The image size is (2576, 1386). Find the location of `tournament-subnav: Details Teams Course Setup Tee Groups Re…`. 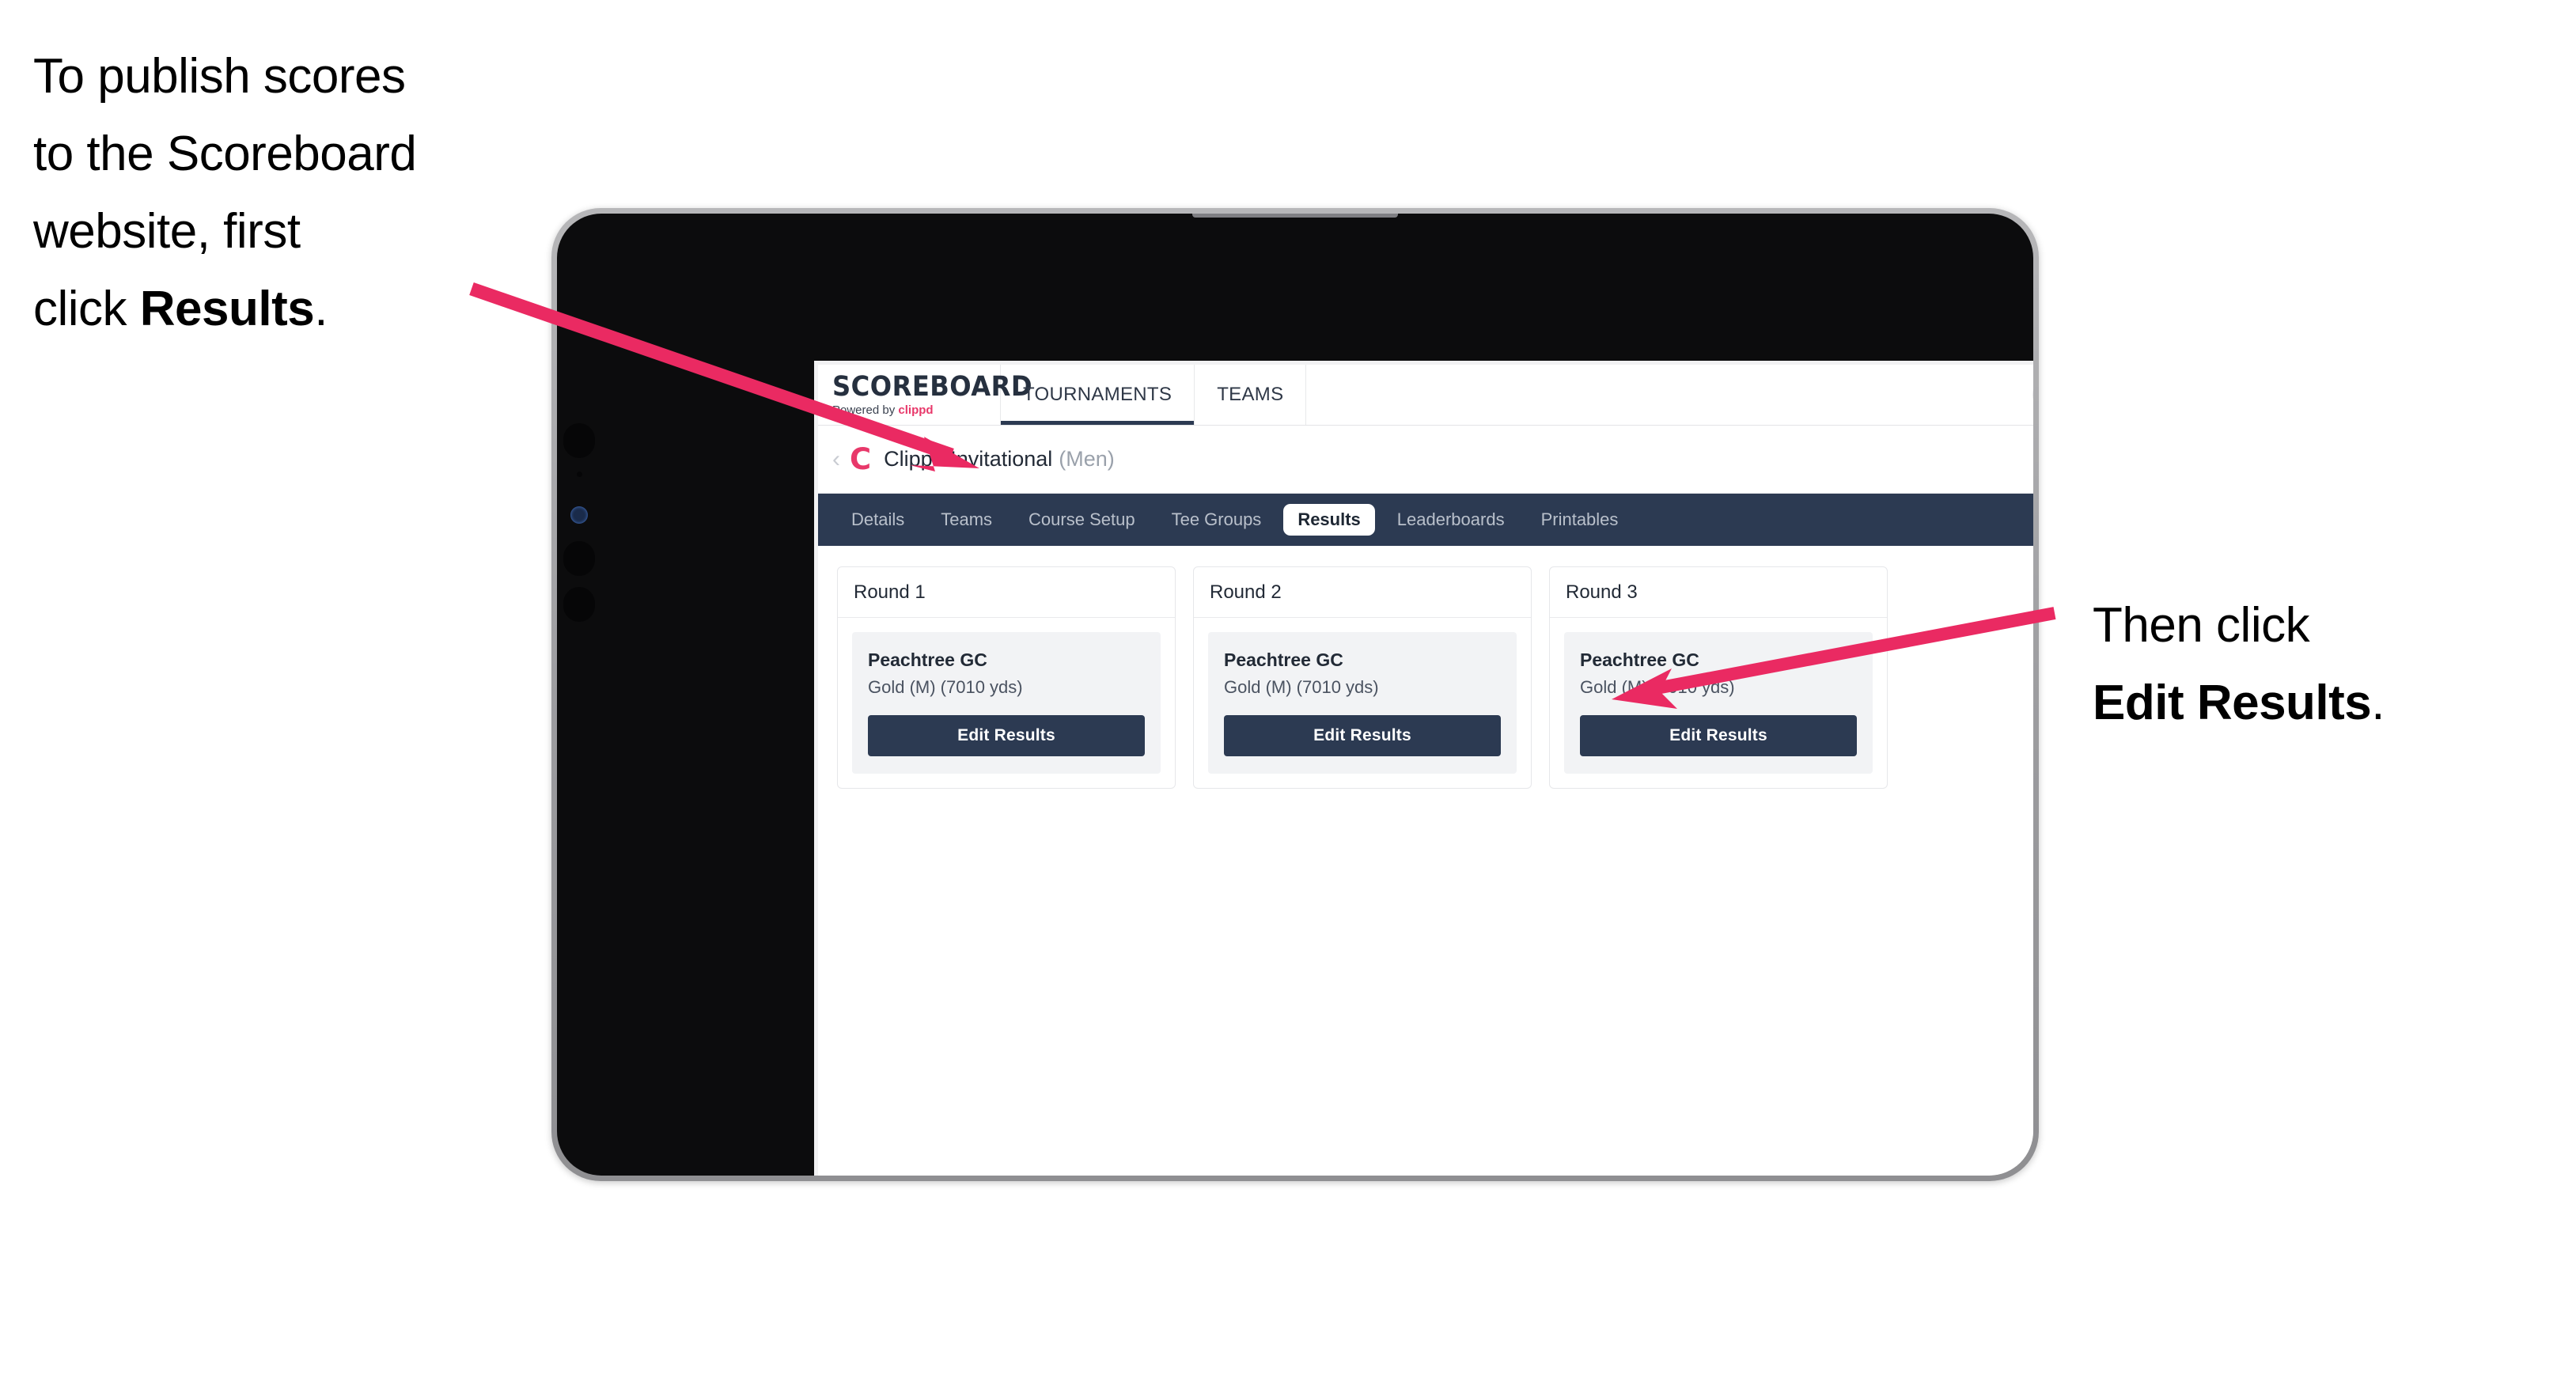

tournament-subnav: Details Teams Course Setup Tee Groups Re… is located at coordinates (1425, 520).